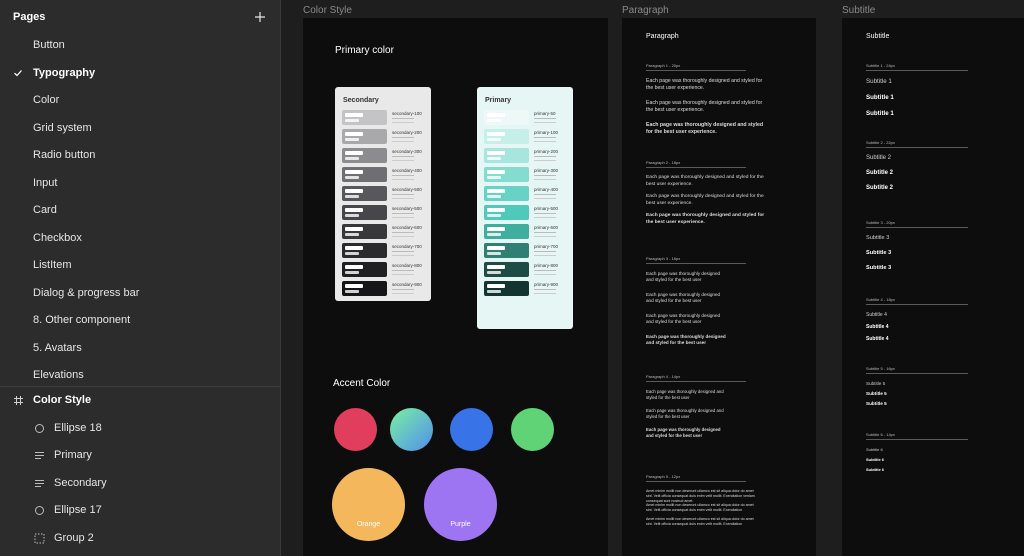 The image size is (1024, 556). I want to click on ellipse-icon, so click(39, 510).